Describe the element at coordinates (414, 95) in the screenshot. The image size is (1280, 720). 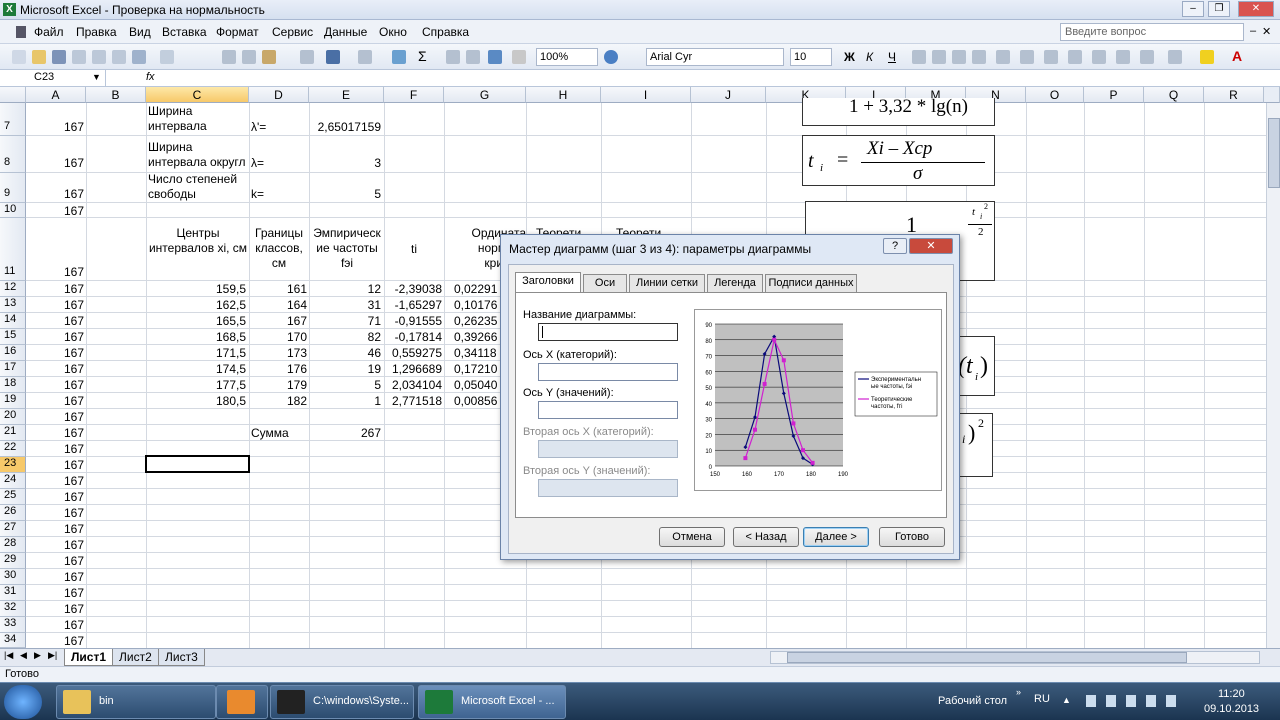
I see `col-header-f: F` at that location.